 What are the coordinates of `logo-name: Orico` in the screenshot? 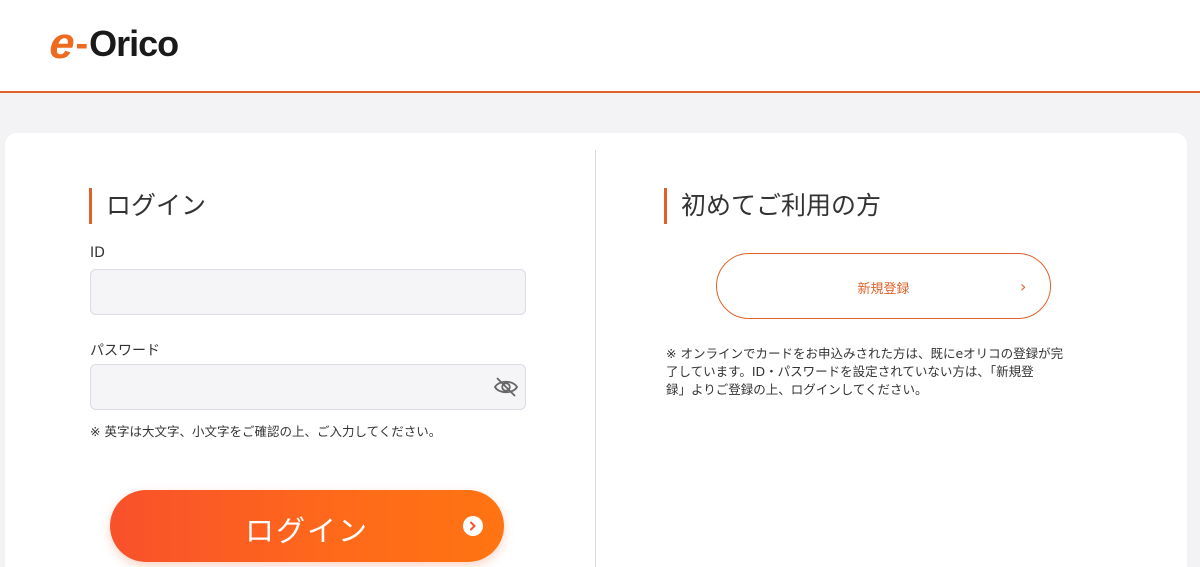 It's located at (134, 43).